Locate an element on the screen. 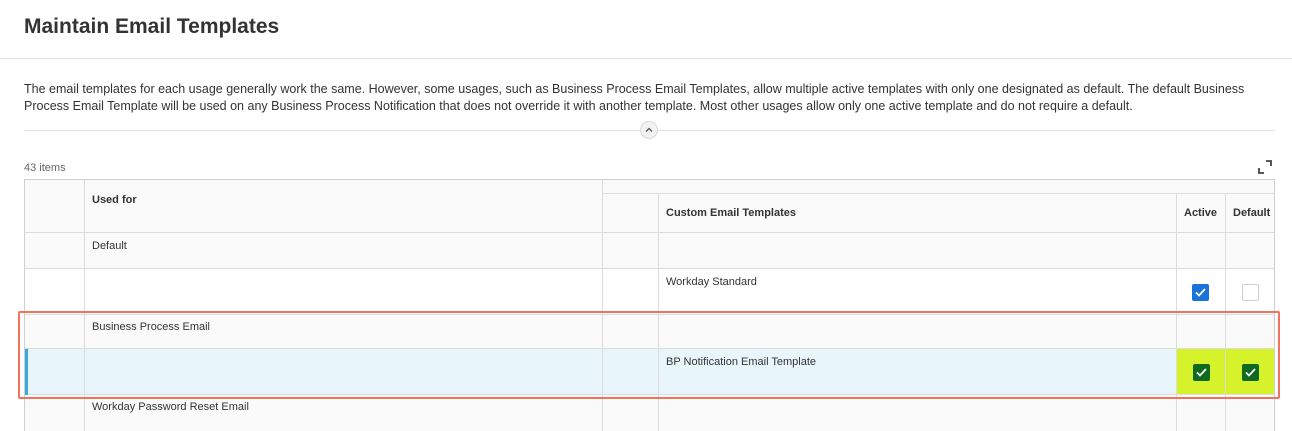  column-group-header is located at coordinates (938, 187).